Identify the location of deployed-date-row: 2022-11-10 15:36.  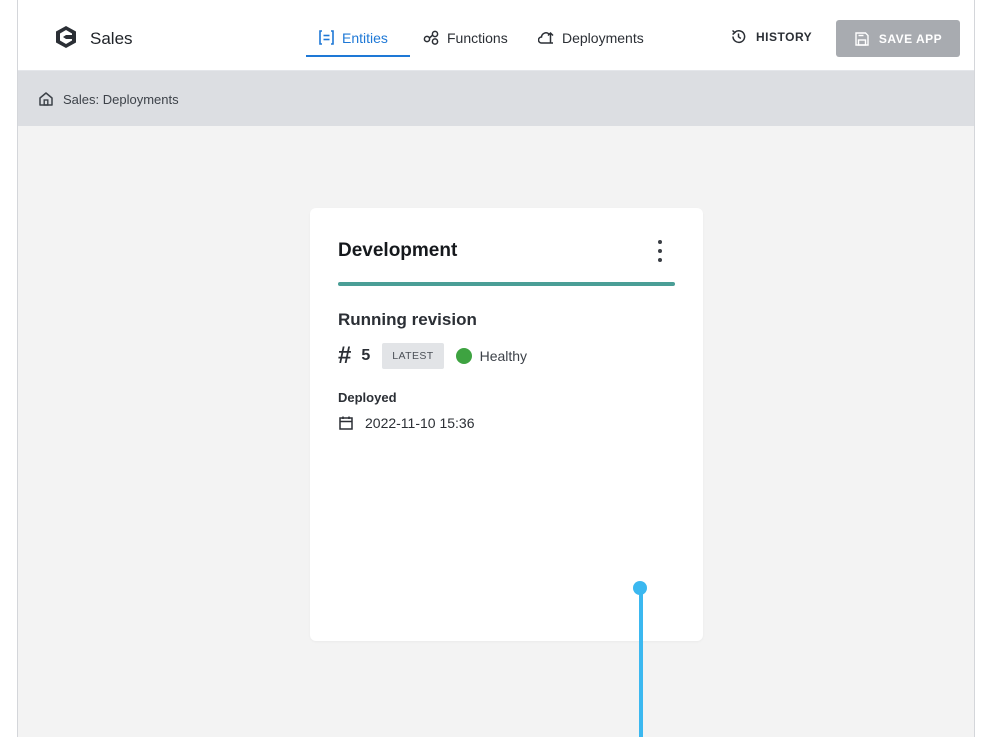
(406, 423).